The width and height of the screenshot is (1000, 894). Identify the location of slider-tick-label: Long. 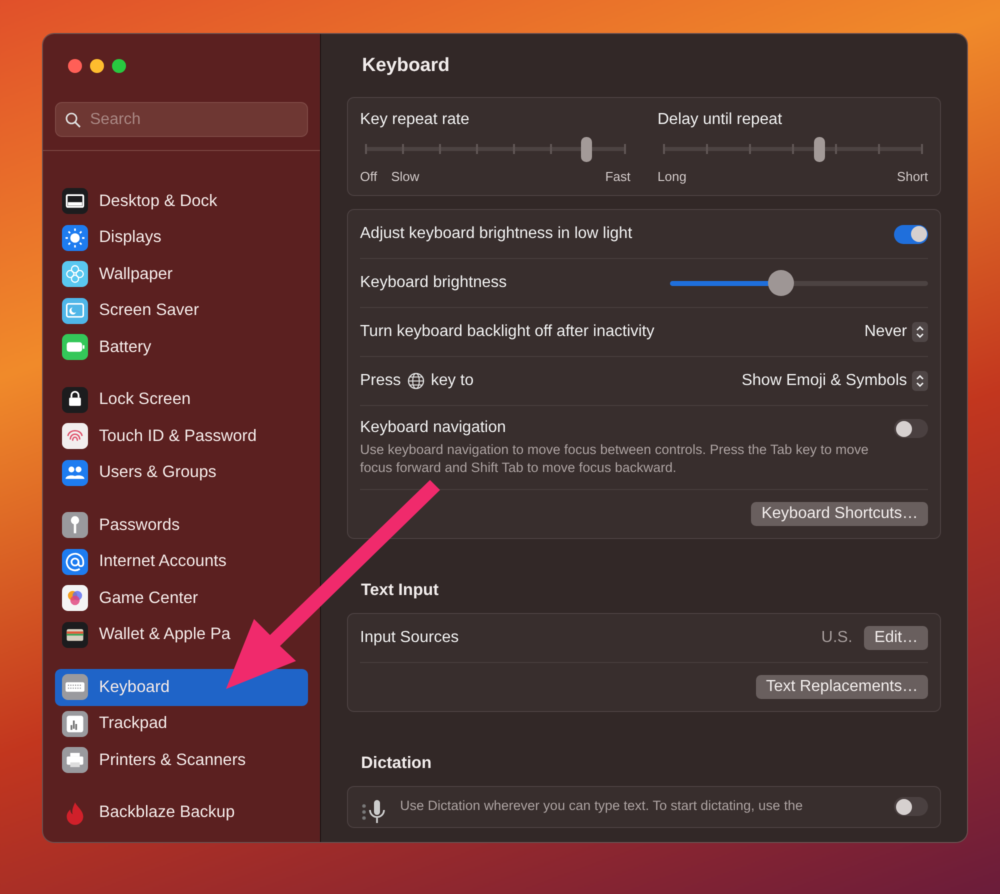
(672, 176).